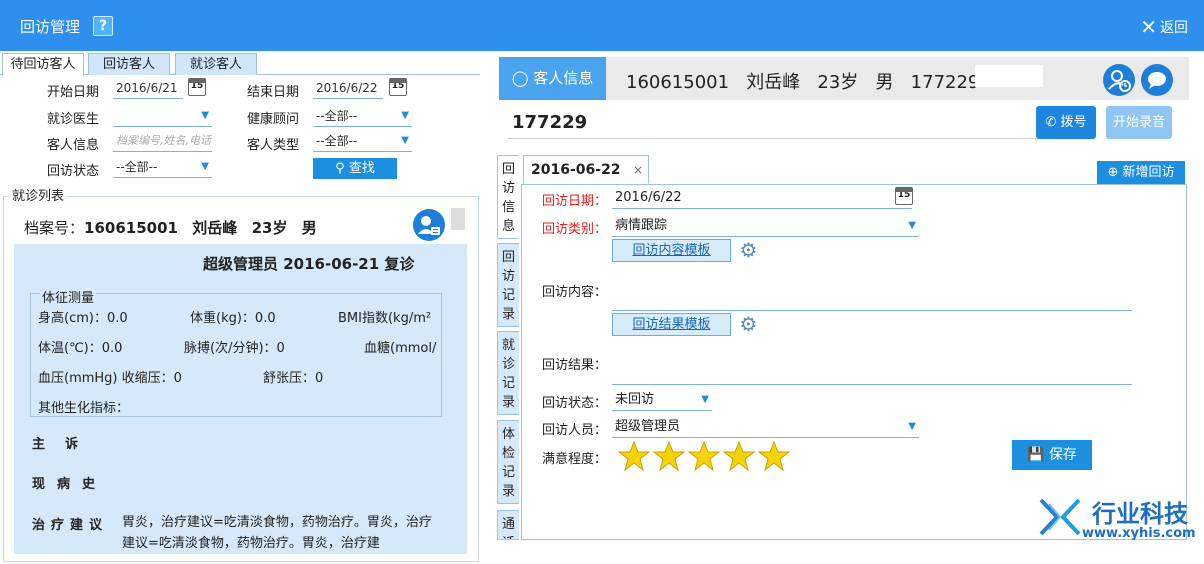  I want to click on date-tab: 2016-06-22 ×, so click(586, 169).